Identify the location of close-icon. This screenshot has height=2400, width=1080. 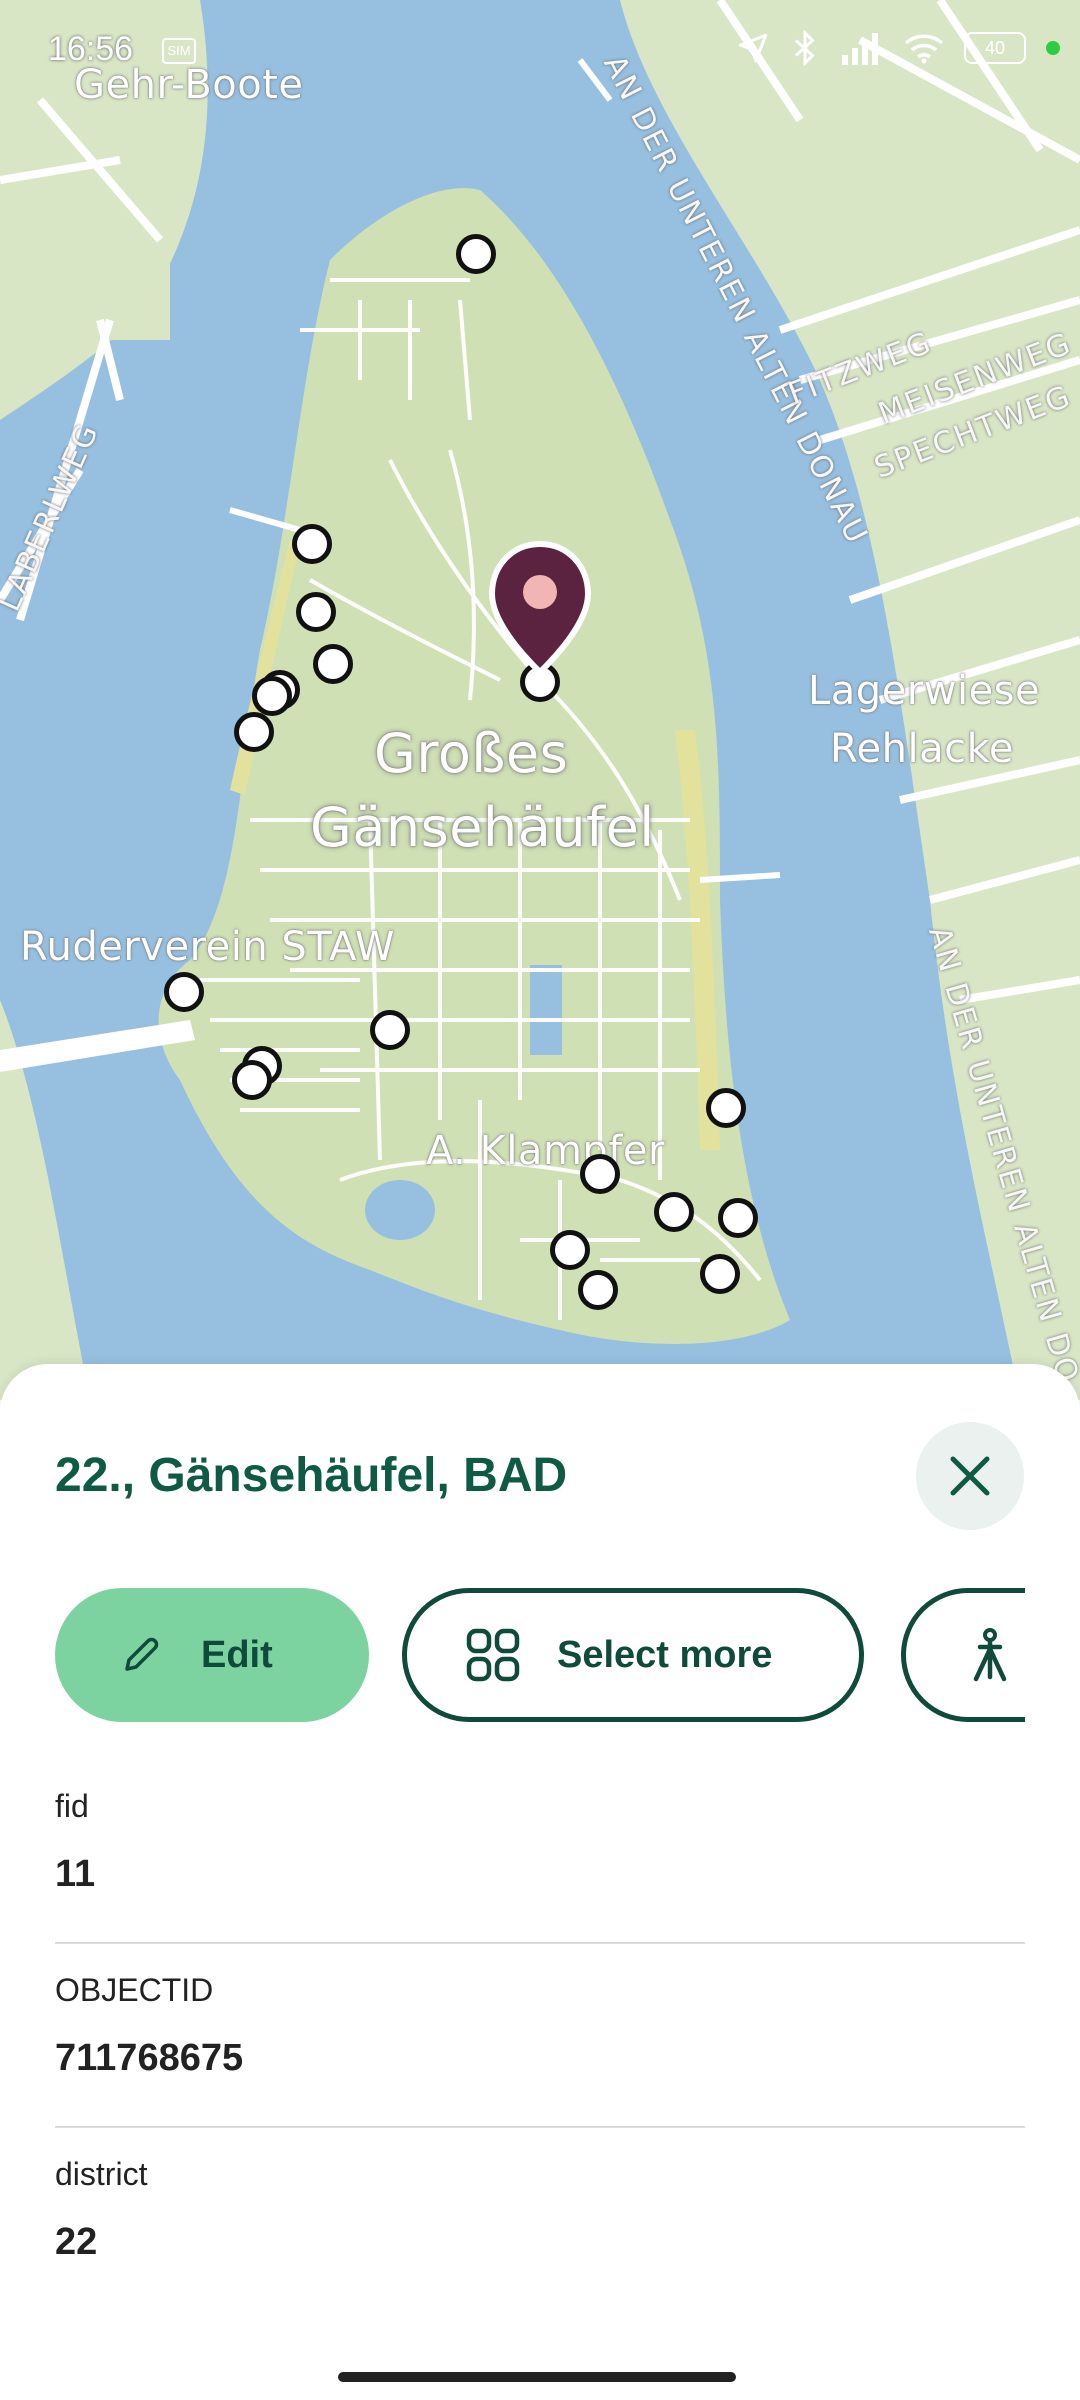
(970, 1476).